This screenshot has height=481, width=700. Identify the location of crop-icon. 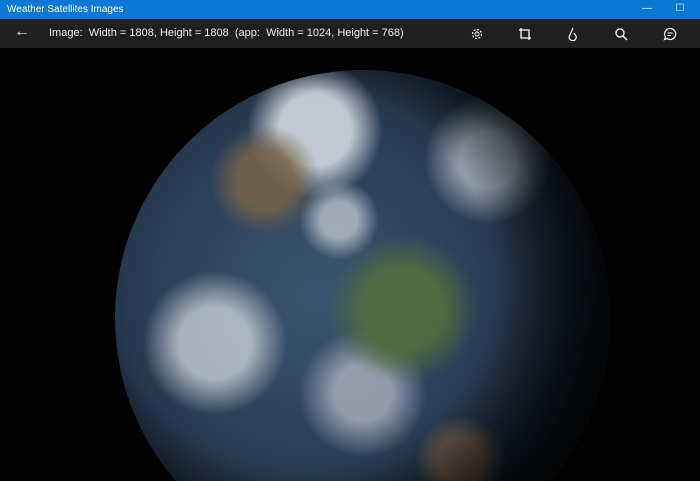
(525, 34).